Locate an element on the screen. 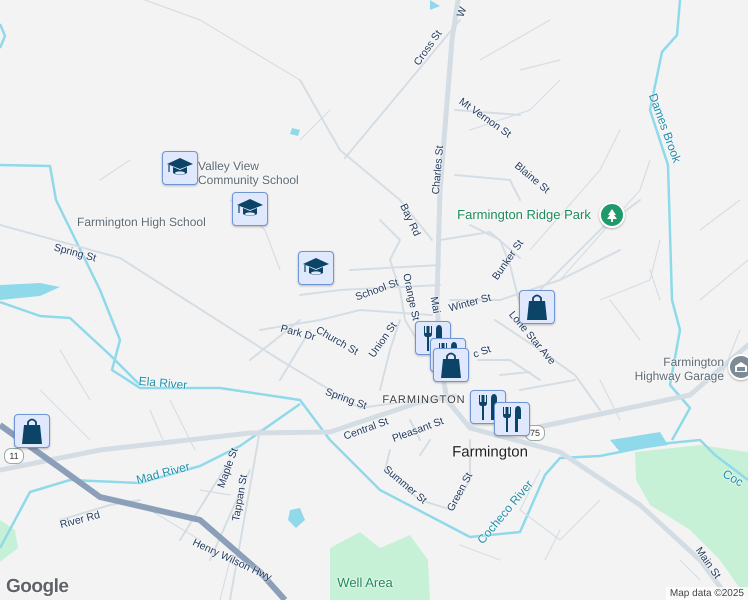 Image resolution: width=748 pixels, height=600 pixels. stream is located at coordinates (3, 36).